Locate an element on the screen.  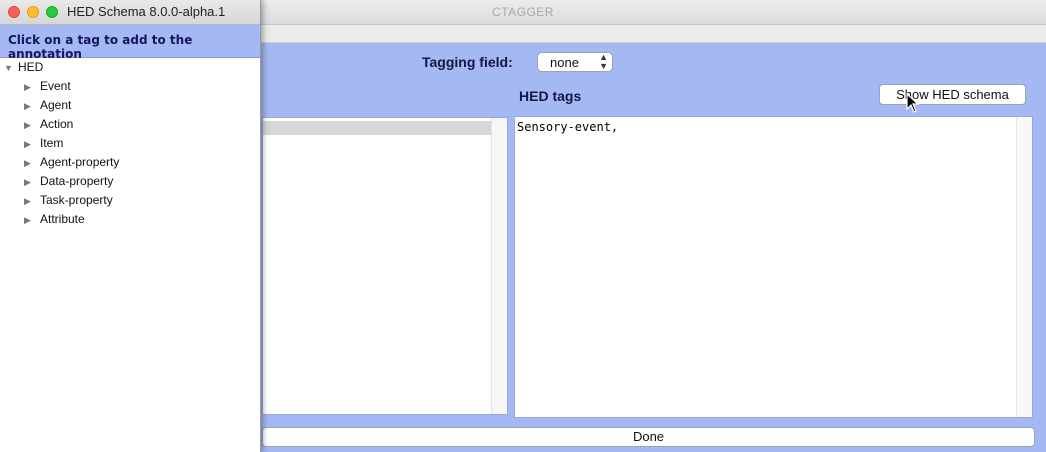
right-vertical-scrollbar is located at coordinates (1024, 267).